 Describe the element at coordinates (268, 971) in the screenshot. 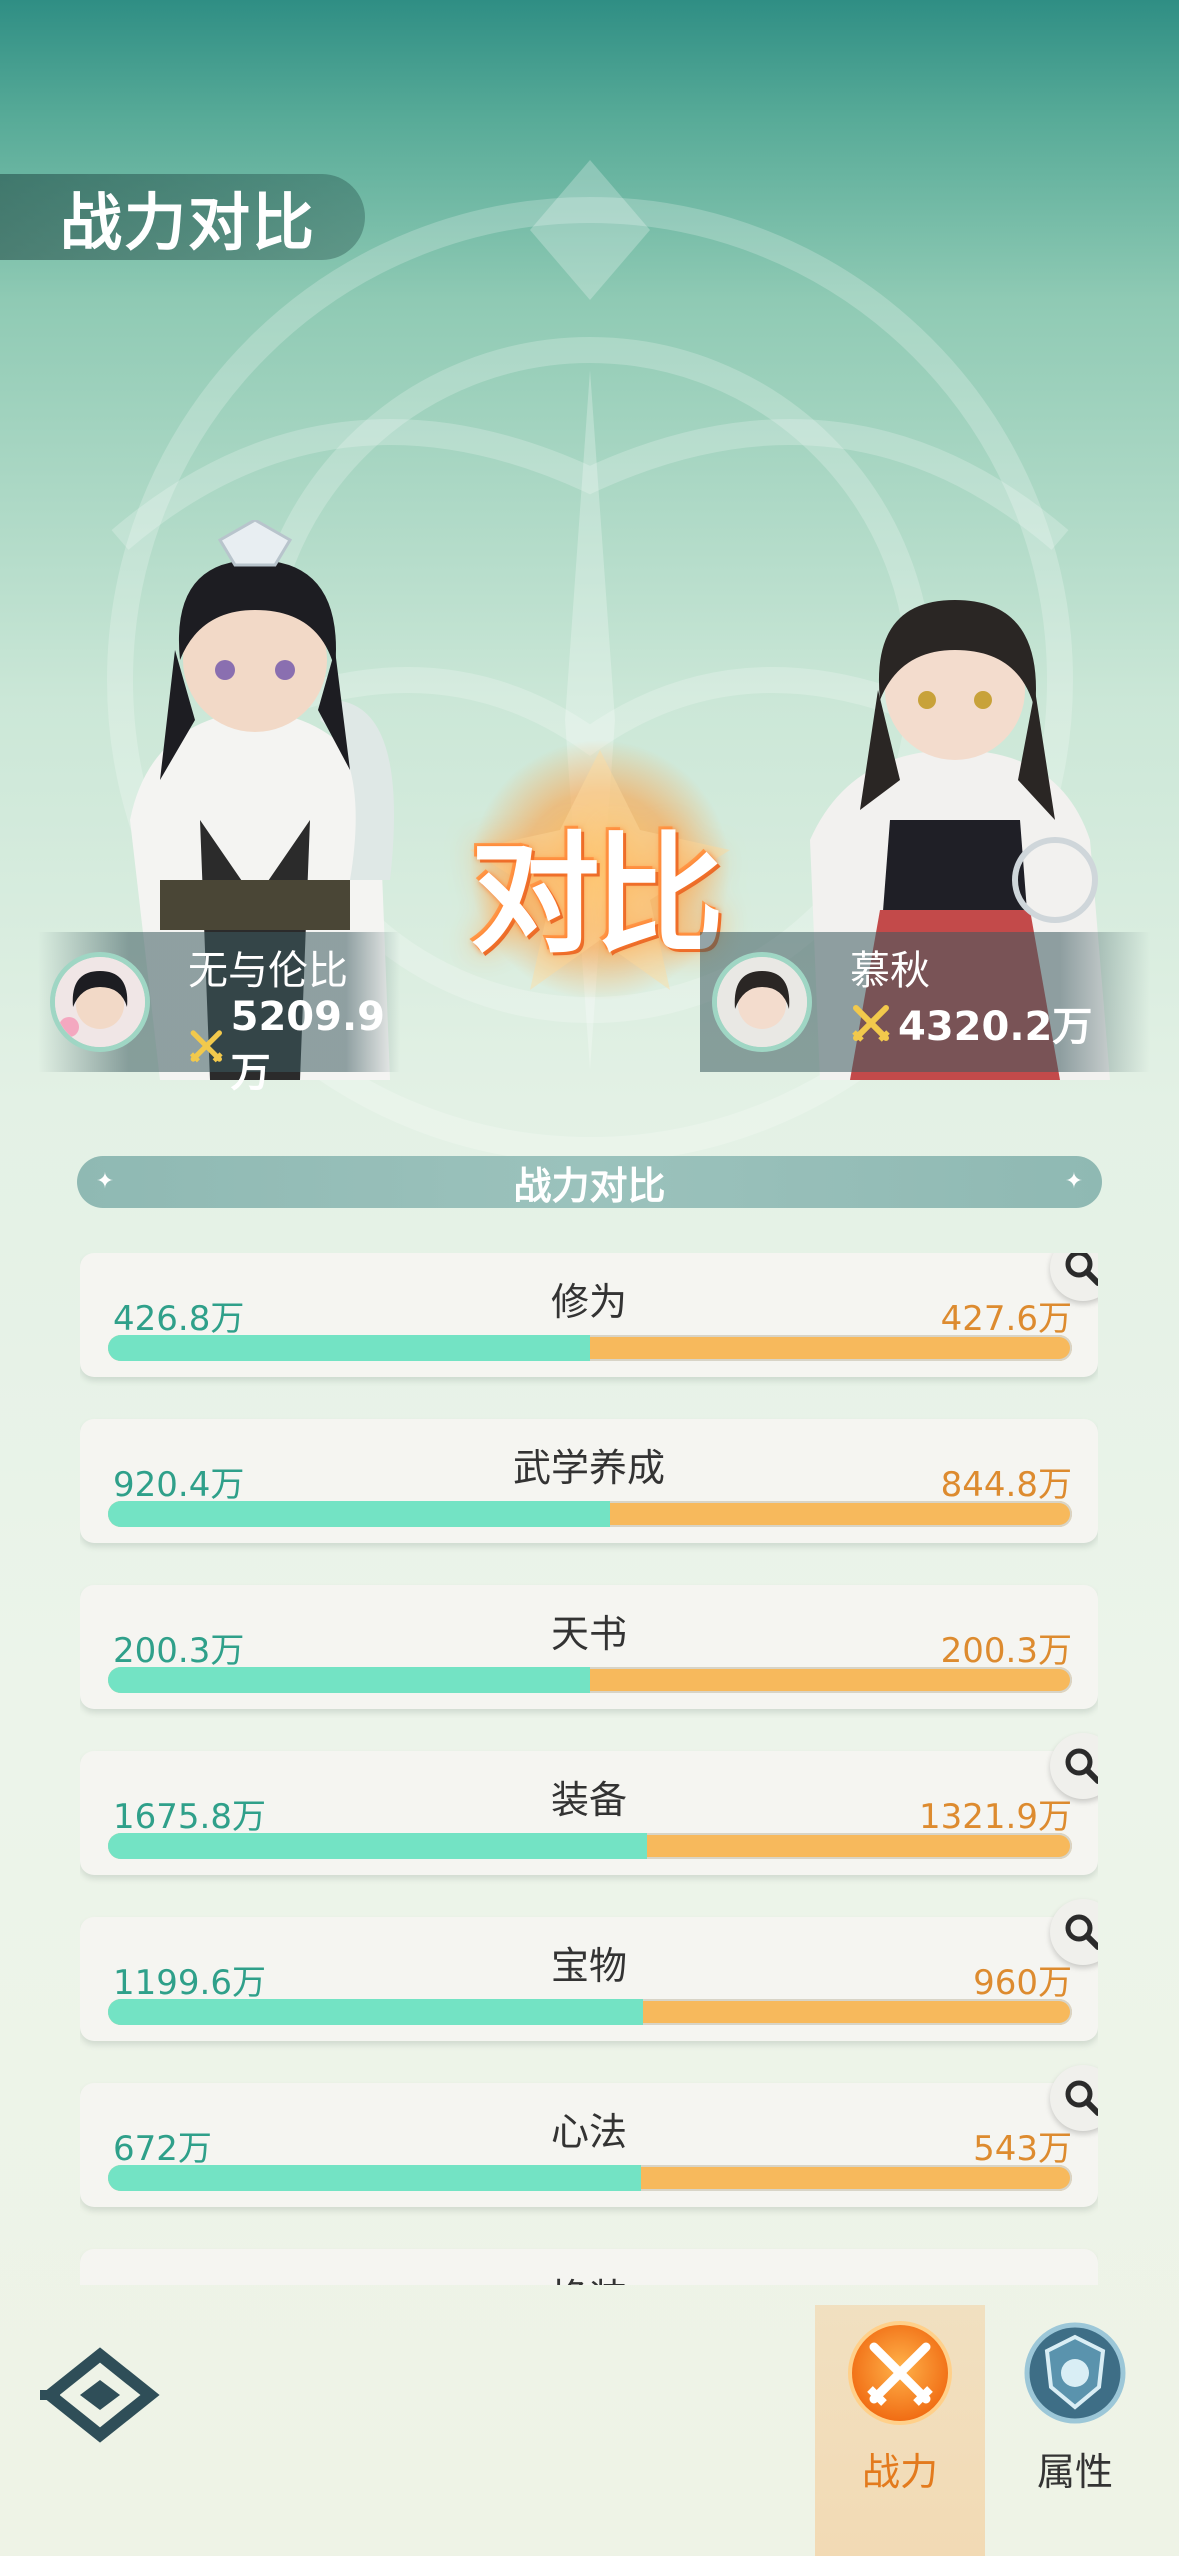

I see `left-player-name: 无与伦比` at that location.